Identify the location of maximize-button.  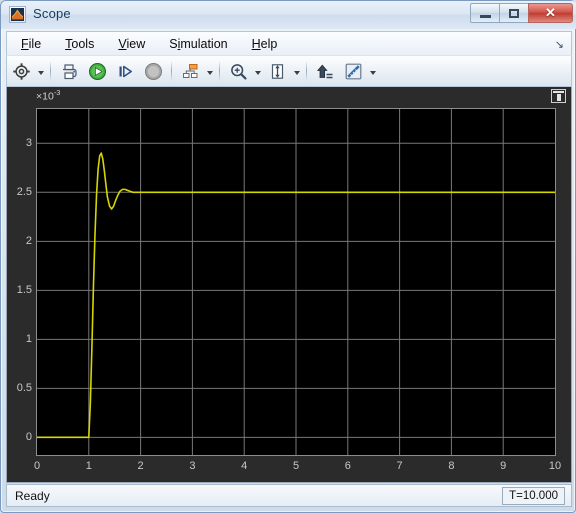
(513, 13).